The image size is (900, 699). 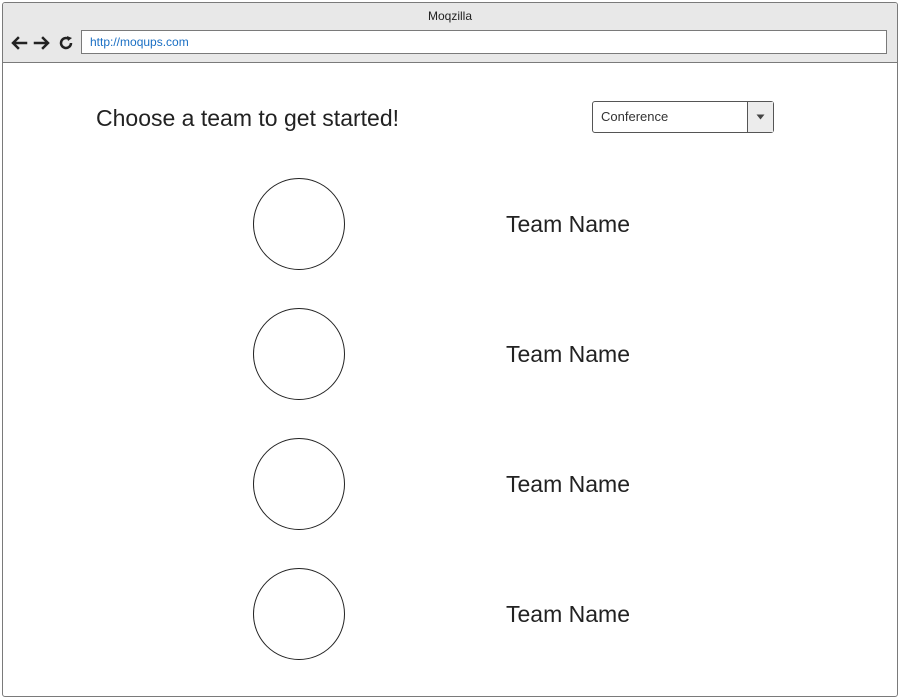 I want to click on arrow-left-icon, so click(x=19, y=43).